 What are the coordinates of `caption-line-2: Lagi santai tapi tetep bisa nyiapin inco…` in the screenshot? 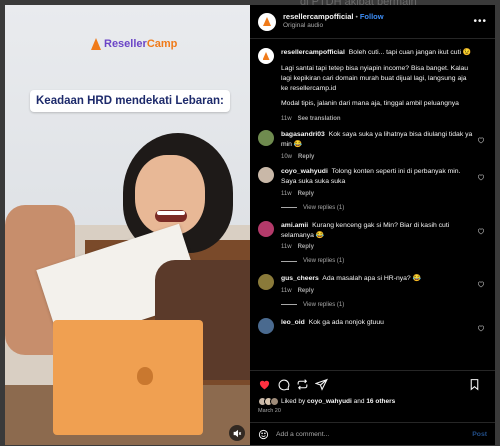 It's located at (375, 78).